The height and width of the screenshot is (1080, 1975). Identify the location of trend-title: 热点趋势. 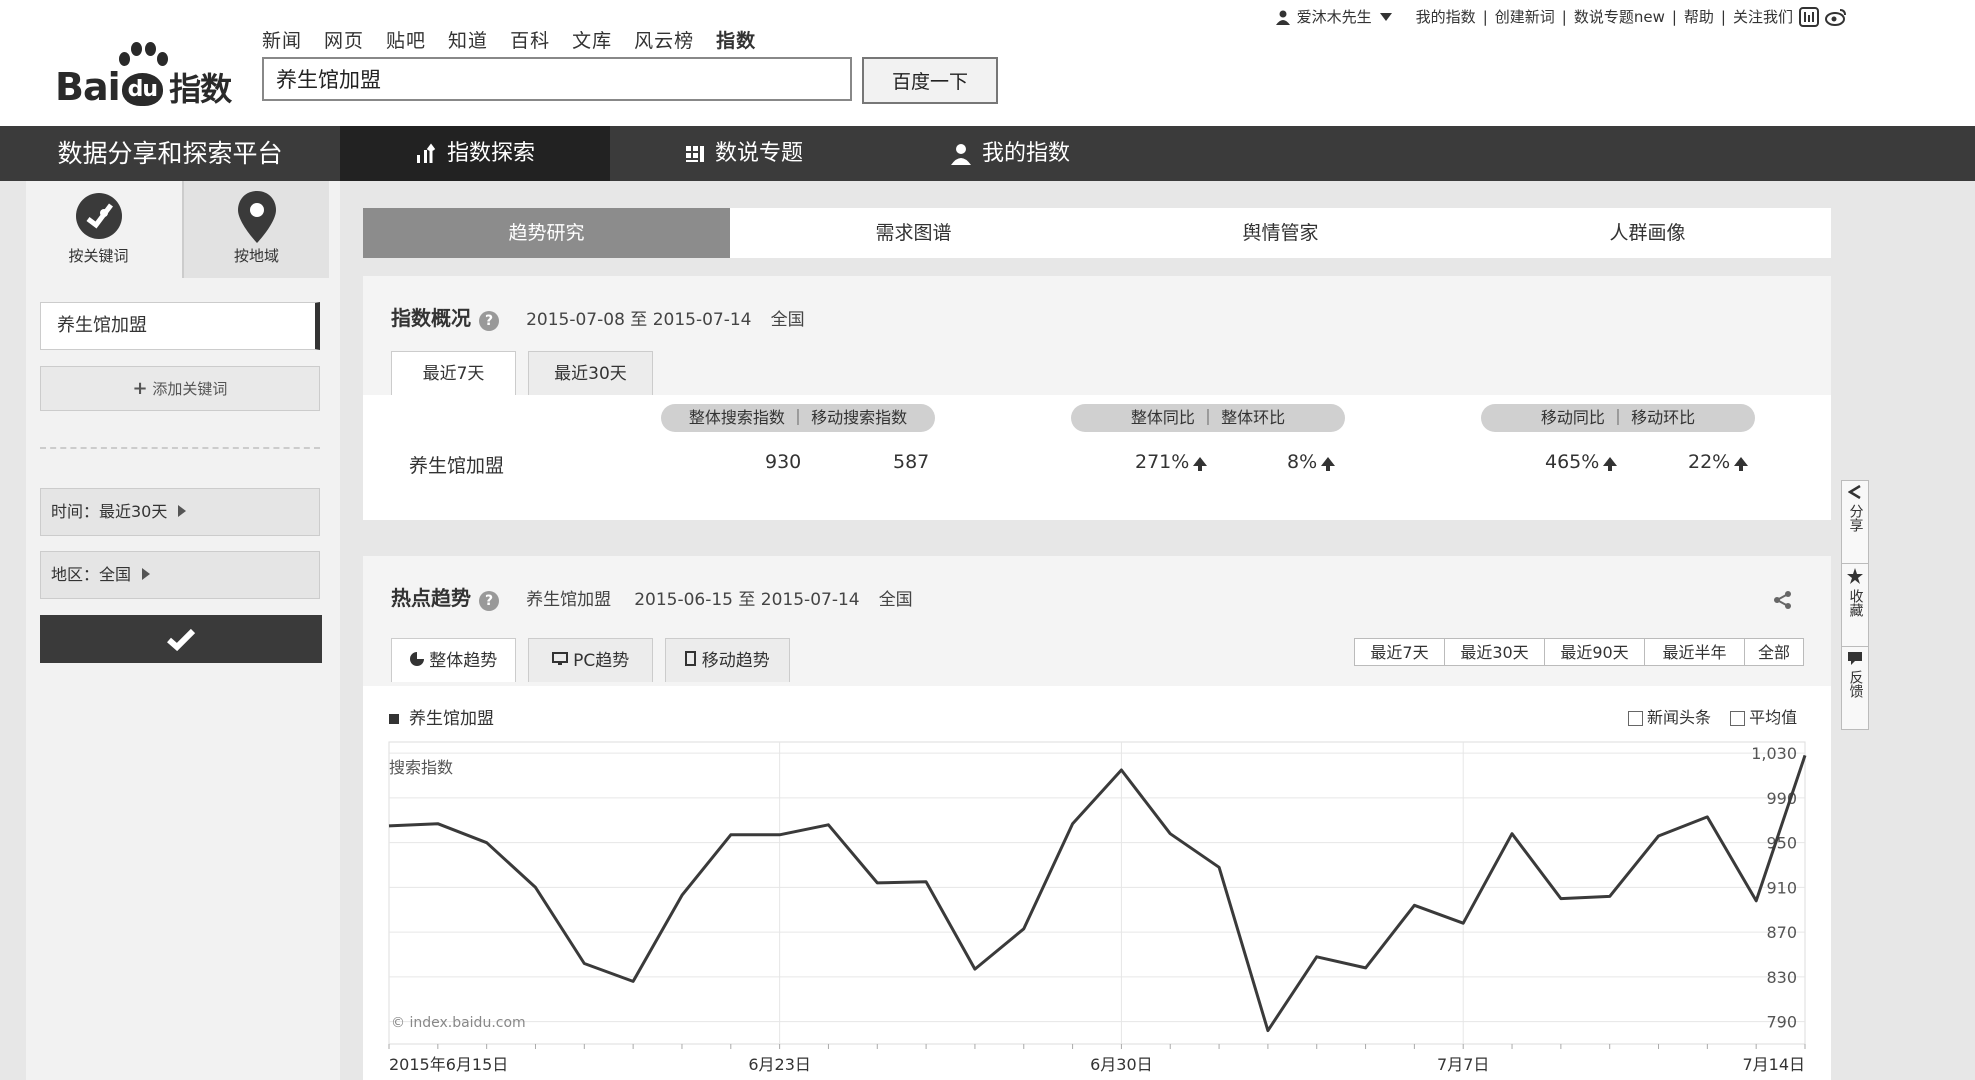
(431, 598).